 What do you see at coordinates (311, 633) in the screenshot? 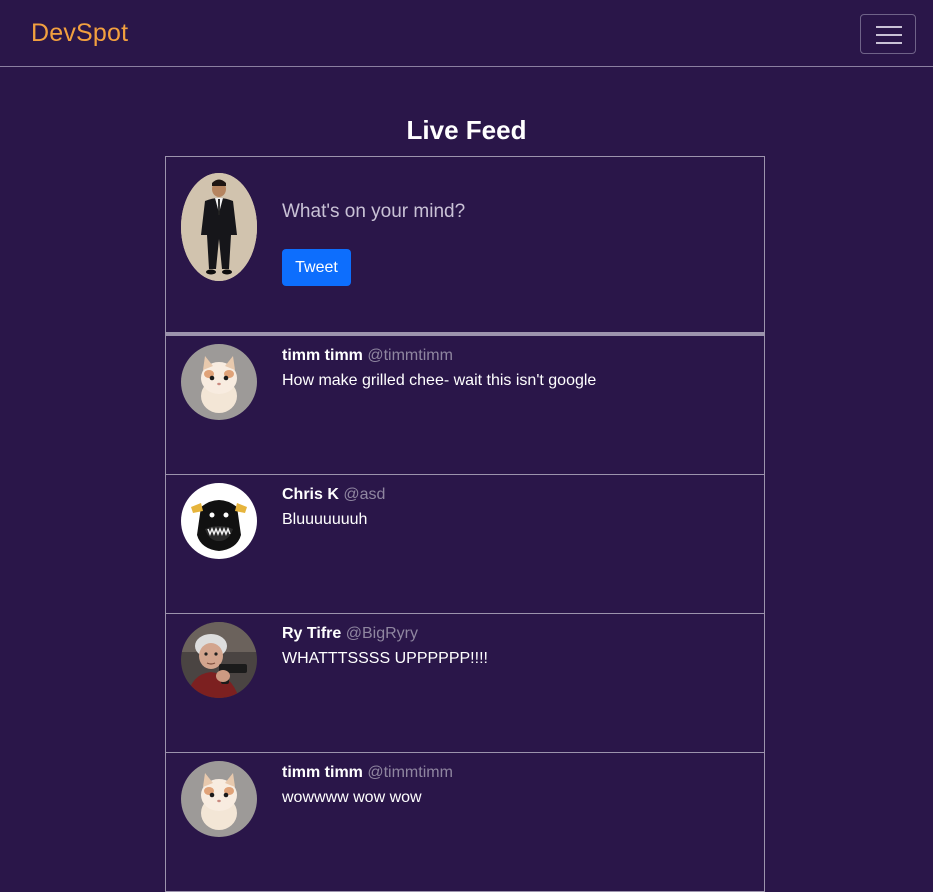
I see `post-author-name: Ry Tifre` at bounding box center [311, 633].